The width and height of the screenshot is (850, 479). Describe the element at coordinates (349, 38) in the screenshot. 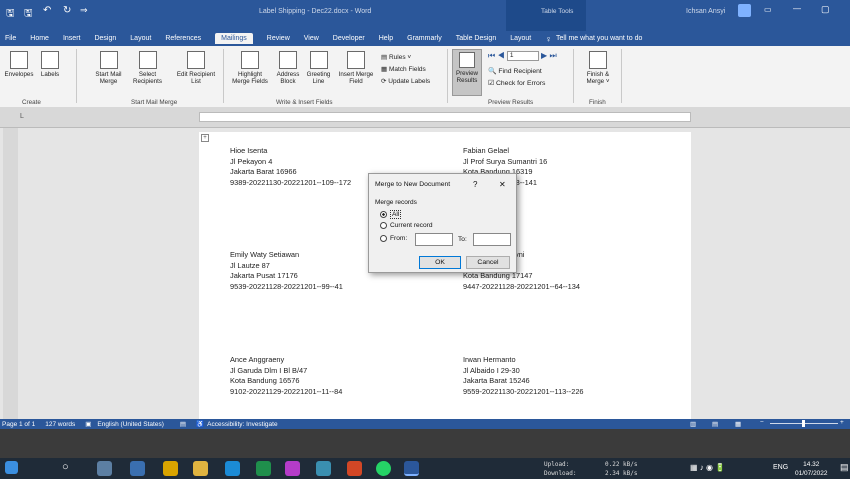

I see `tab-developer: Developer` at that location.